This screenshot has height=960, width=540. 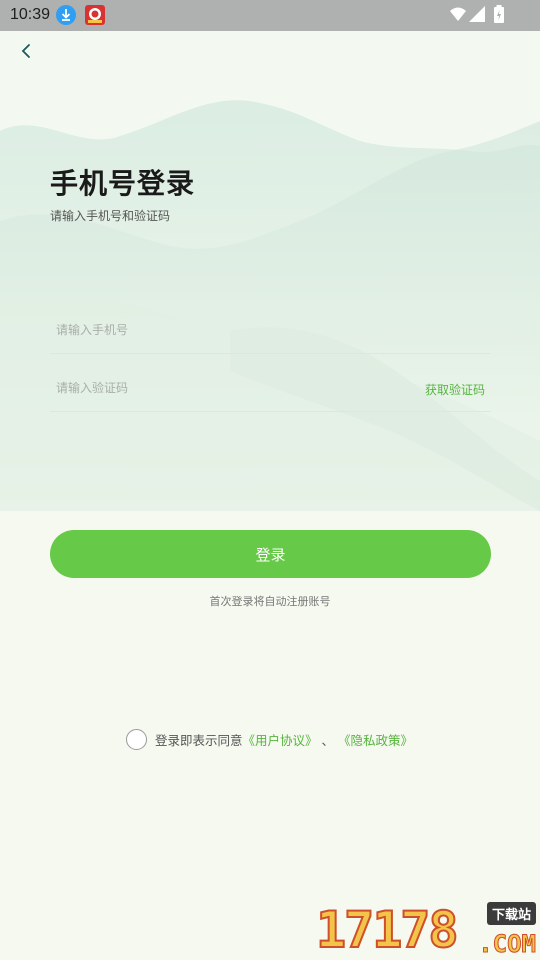 What do you see at coordinates (123, 183) in the screenshot?
I see `page-title: 手机号登录` at bounding box center [123, 183].